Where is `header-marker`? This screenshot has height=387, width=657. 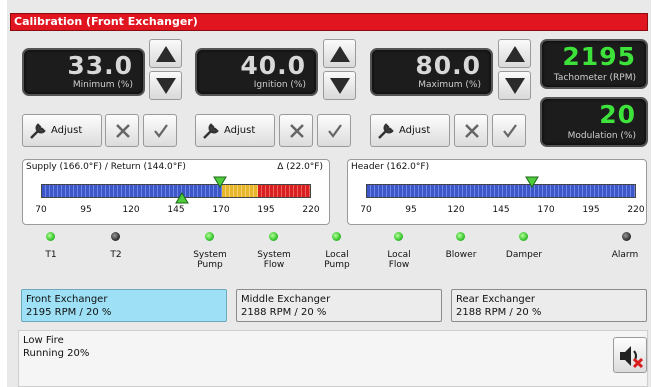
header-marker is located at coordinates (532, 182).